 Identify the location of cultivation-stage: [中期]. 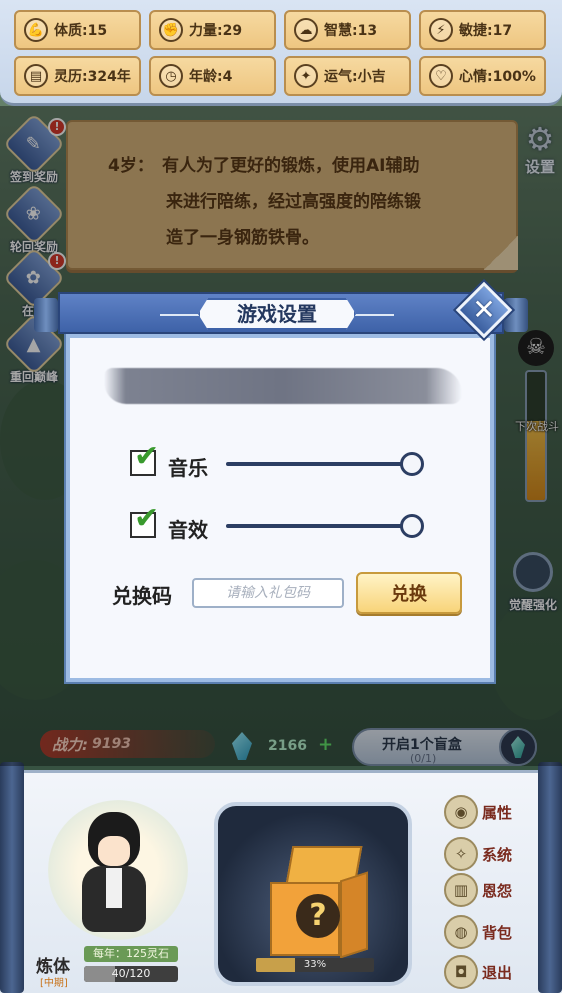
(54, 983).